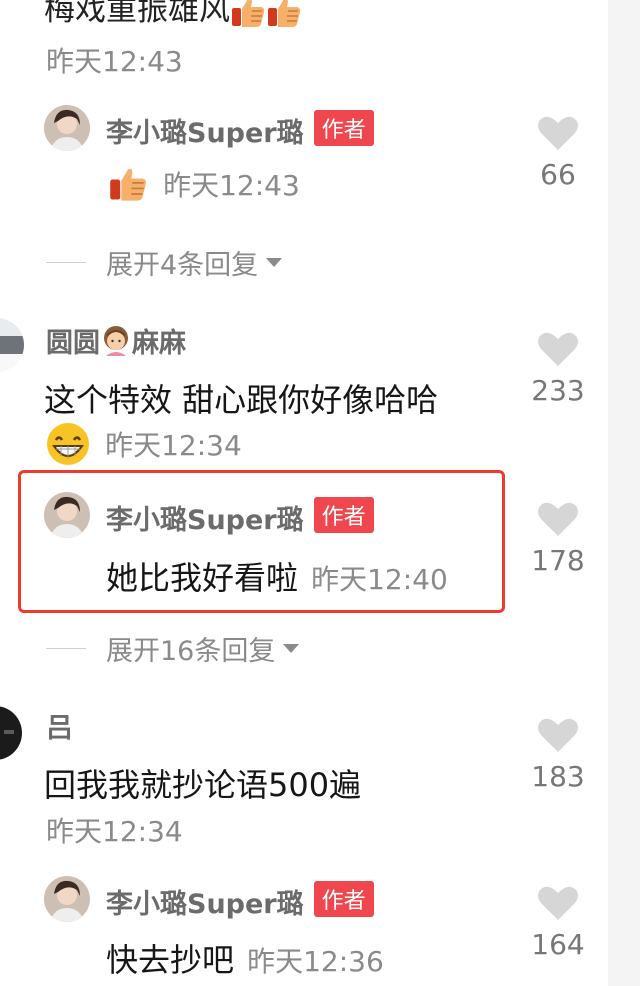 This screenshot has width=640, height=986. What do you see at coordinates (191, 651) in the screenshot?
I see `expand-label: 展开16条回复` at bounding box center [191, 651].